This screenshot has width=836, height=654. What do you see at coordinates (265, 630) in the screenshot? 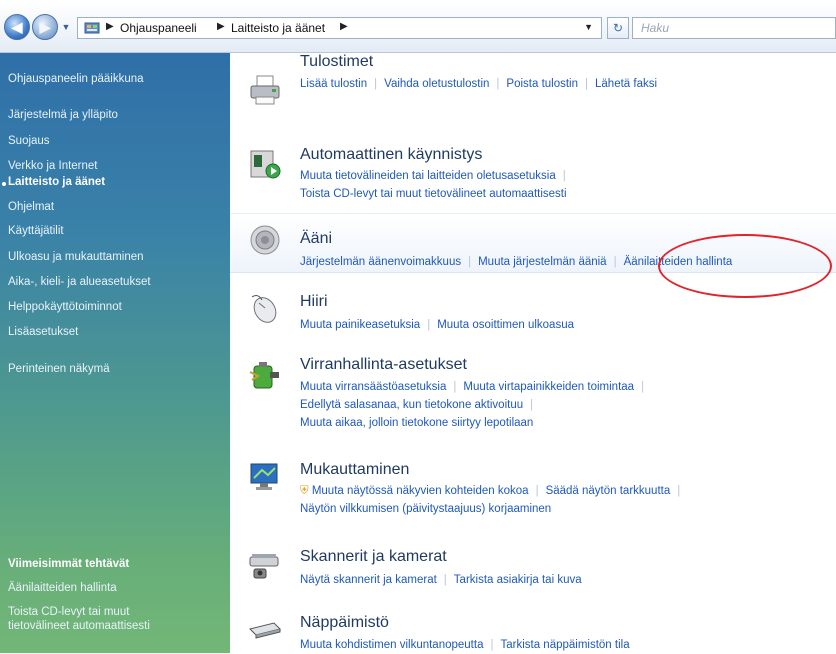
I see `keyboard-icon` at bounding box center [265, 630].